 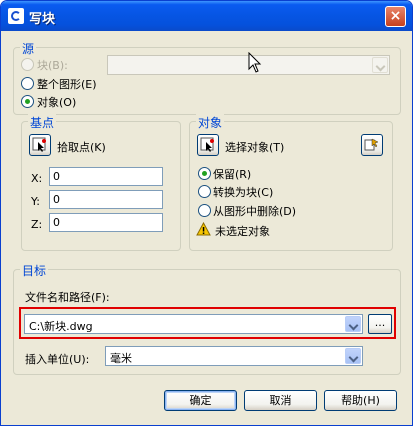 I want to click on cancel-button: 取消, so click(x=280, y=400).